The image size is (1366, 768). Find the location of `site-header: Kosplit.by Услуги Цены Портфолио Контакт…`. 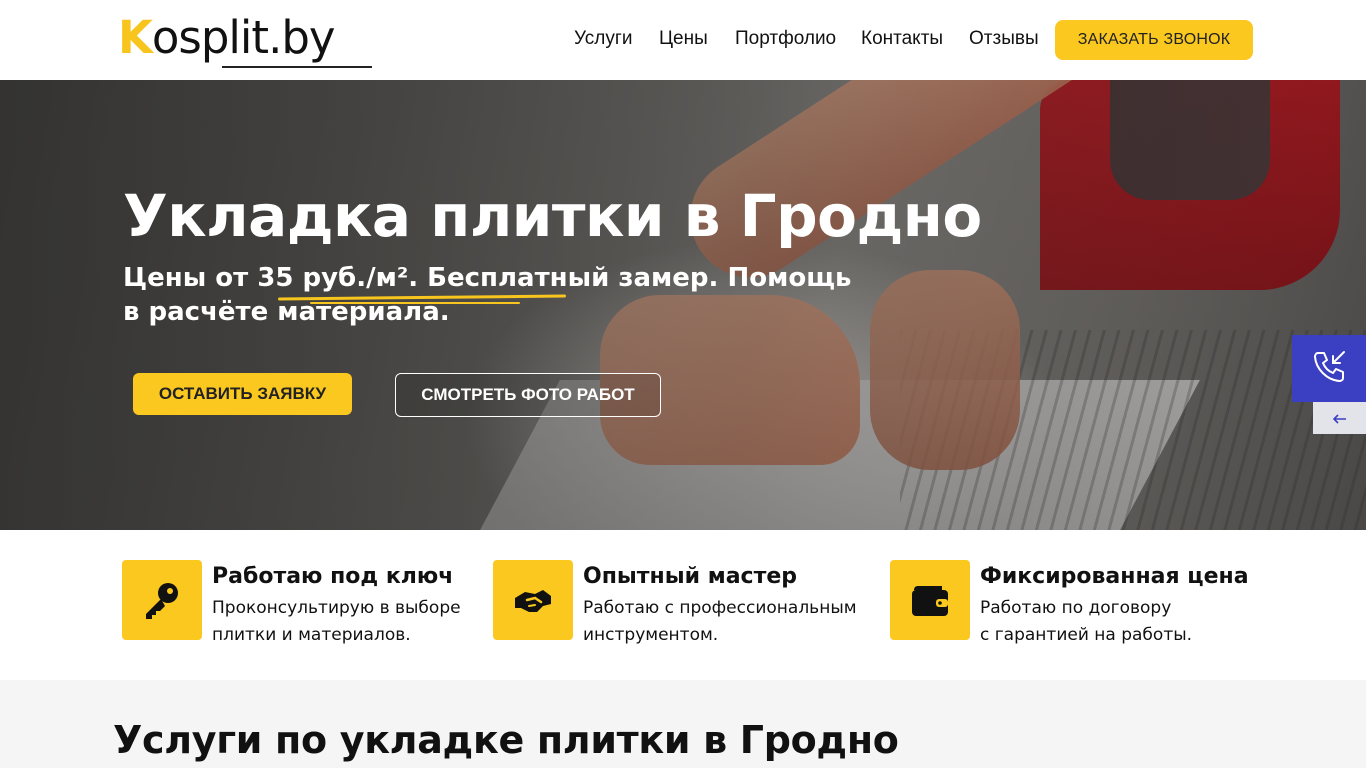

site-header: Kosplit.by Услуги Цены Портфолио Контакт… is located at coordinates (683, 40).